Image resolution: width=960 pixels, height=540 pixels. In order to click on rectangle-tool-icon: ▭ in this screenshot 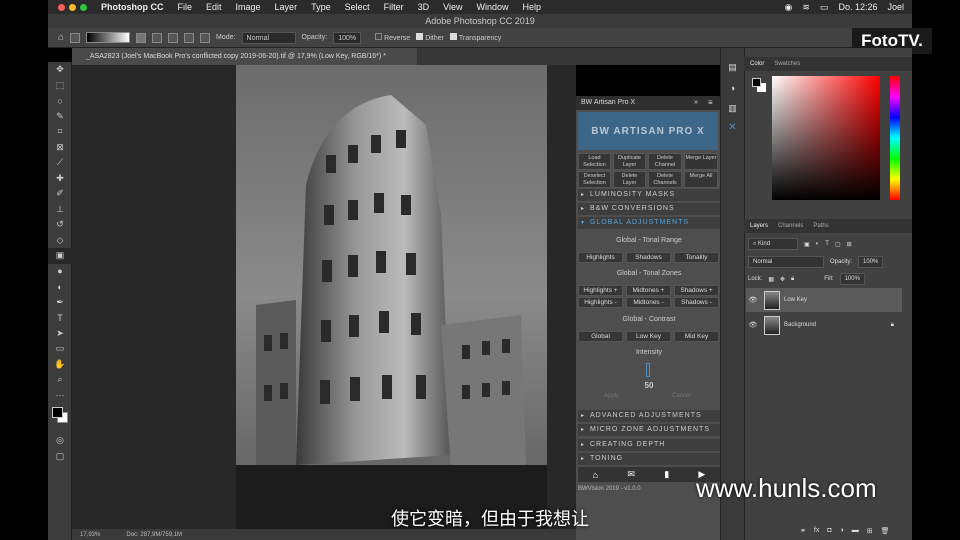, I will do `click(60, 349)`.